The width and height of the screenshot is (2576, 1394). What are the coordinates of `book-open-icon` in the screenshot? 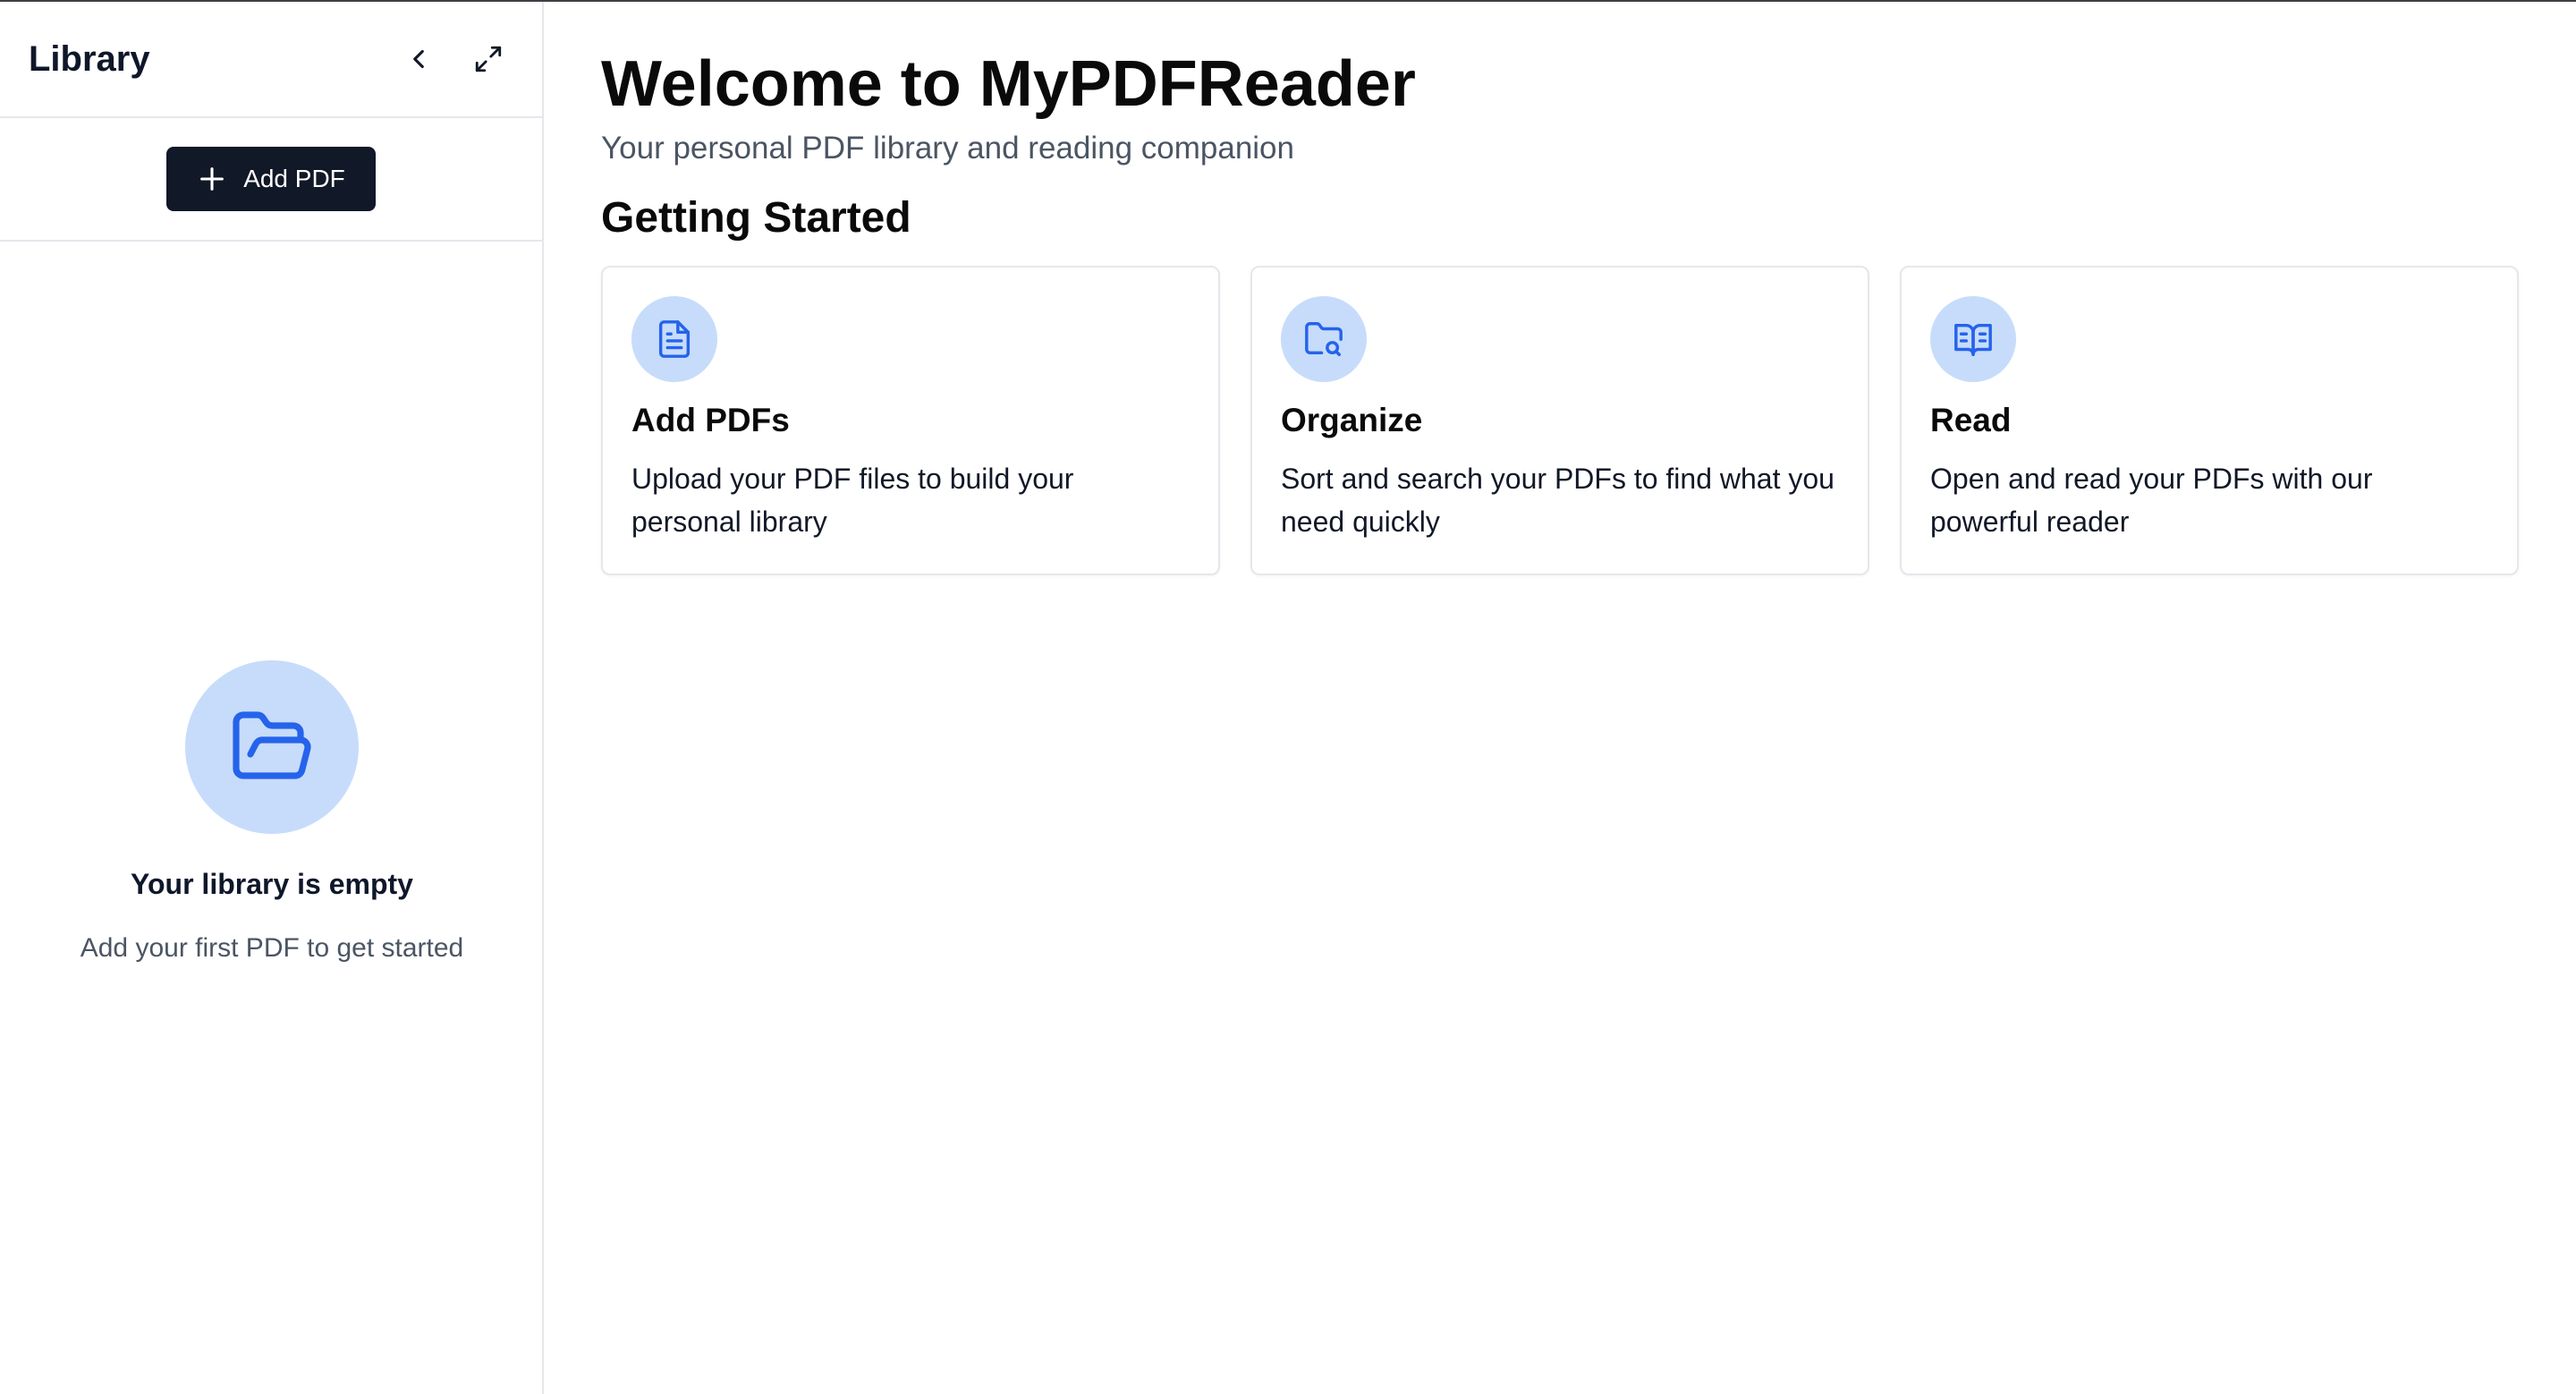 It's located at (1973, 339).